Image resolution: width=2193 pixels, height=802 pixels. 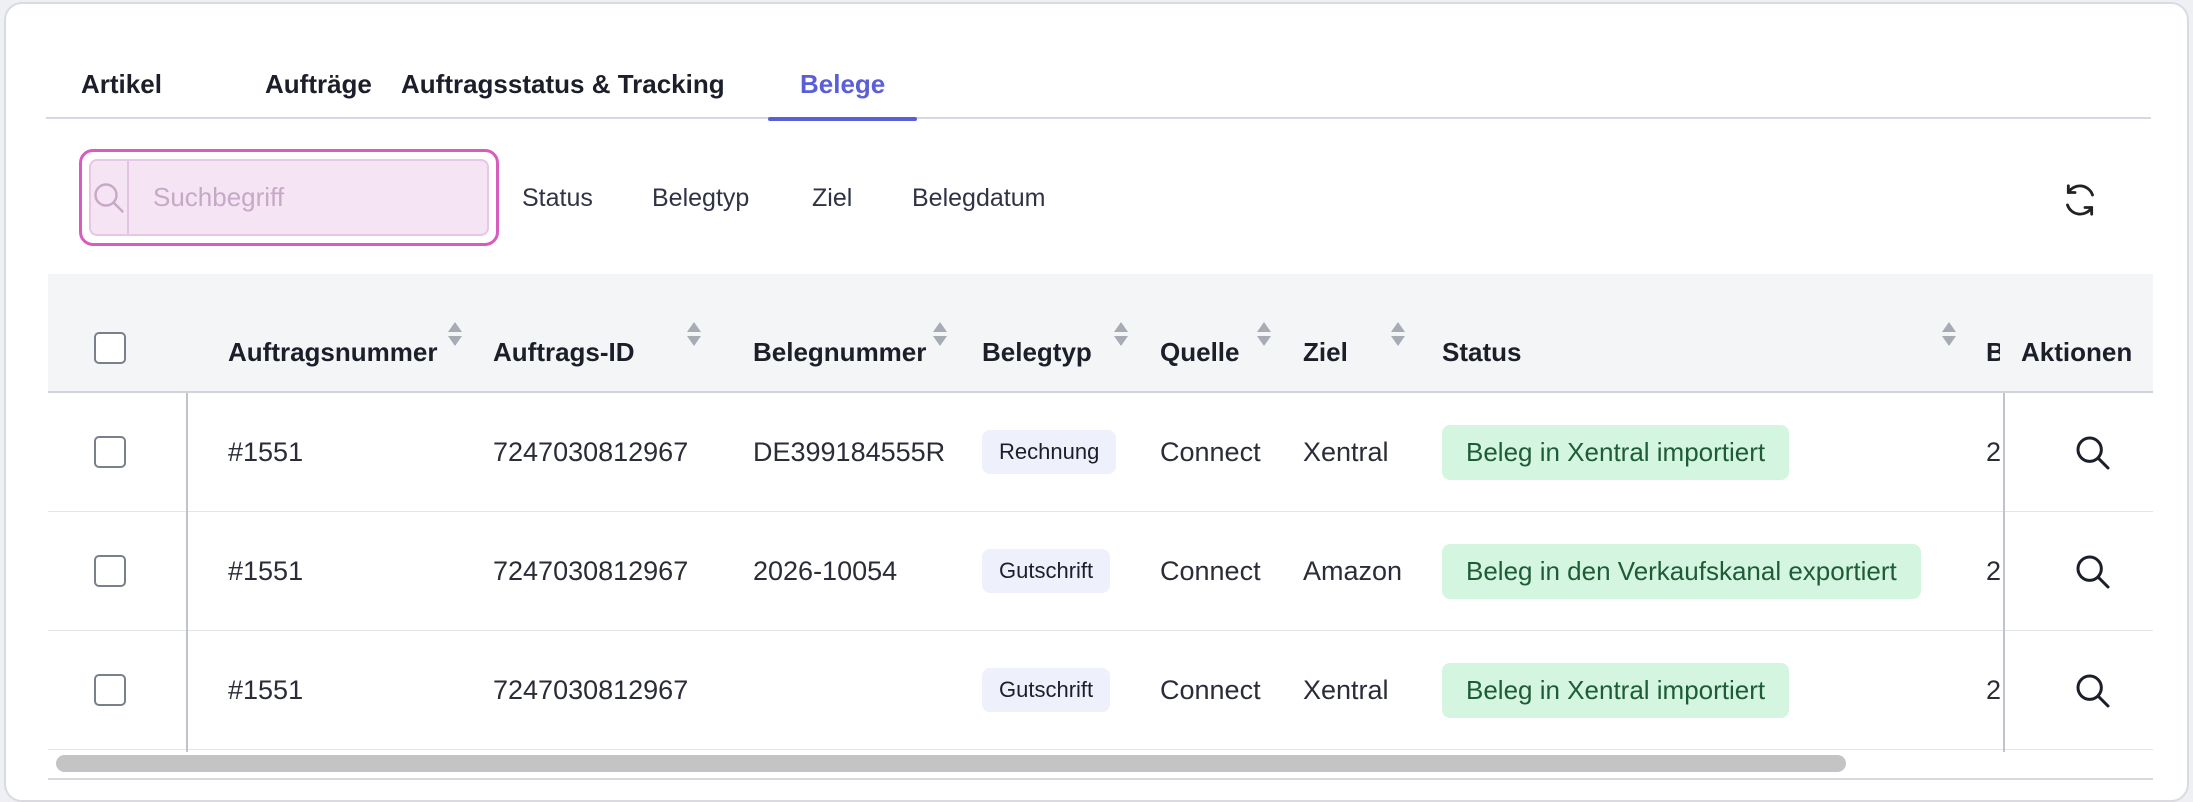 I want to click on divider, so click(x=1100, y=779).